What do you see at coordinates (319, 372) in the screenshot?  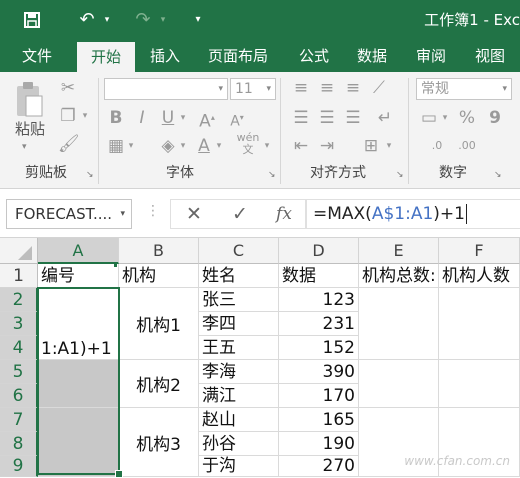 I see `cell-d5: 390` at bounding box center [319, 372].